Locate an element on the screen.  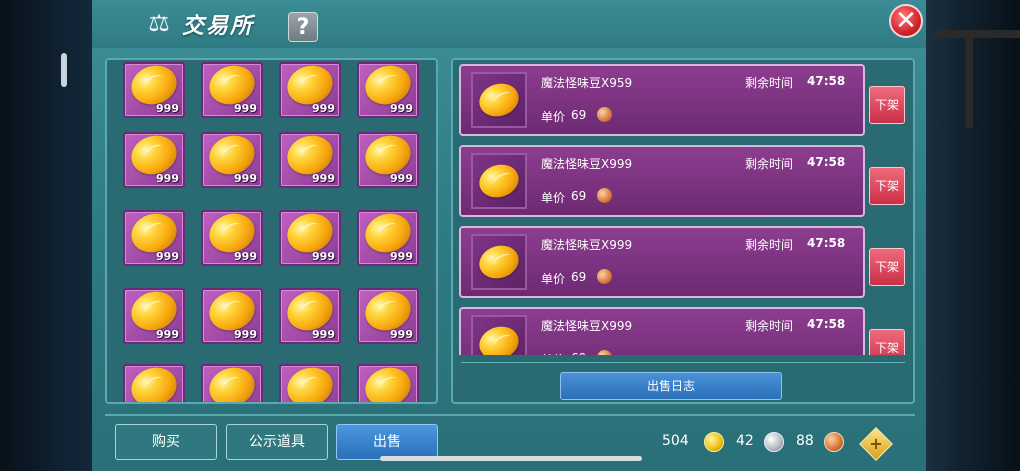
silver-coin-icon is located at coordinates (774, 442).